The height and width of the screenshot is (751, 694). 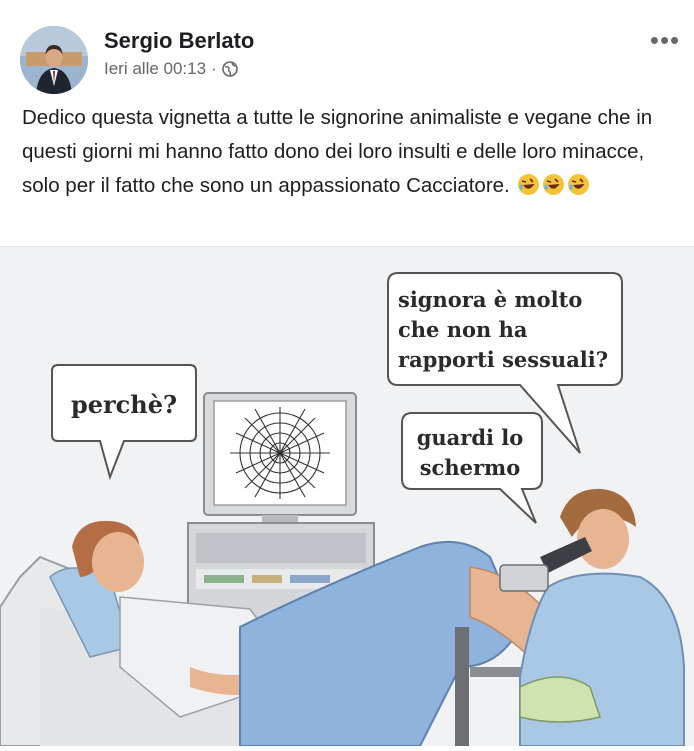 What do you see at coordinates (54, 60) in the screenshot?
I see `avatar` at bounding box center [54, 60].